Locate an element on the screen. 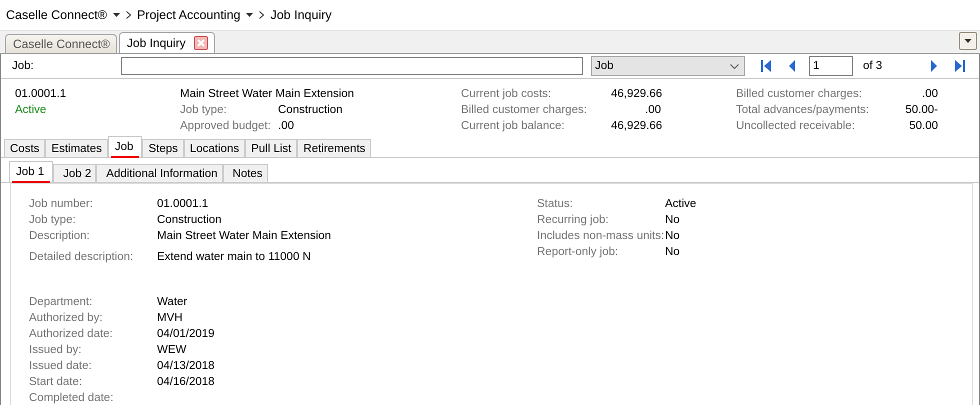 The image size is (980, 405). tab: Estimates is located at coordinates (76, 148).